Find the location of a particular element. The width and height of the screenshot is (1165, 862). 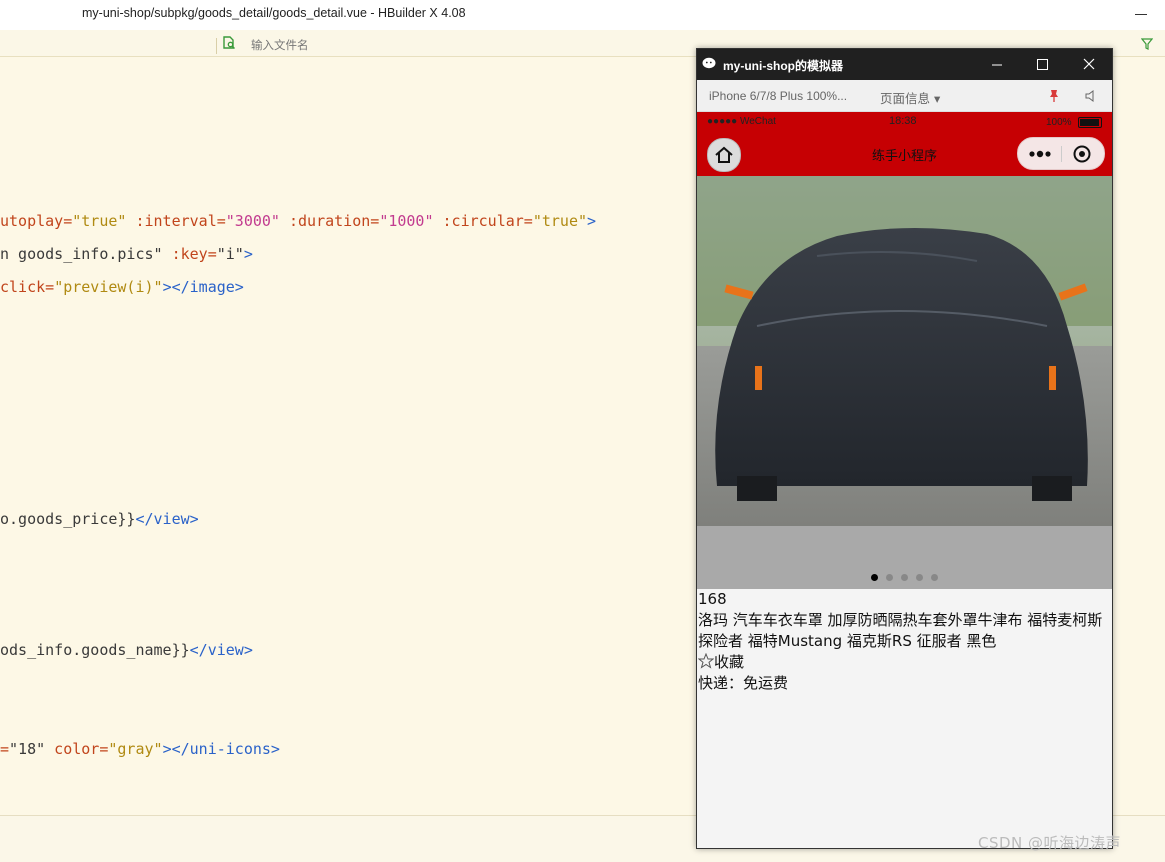

favorite-button: 收藏 is located at coordinates (904, 662).